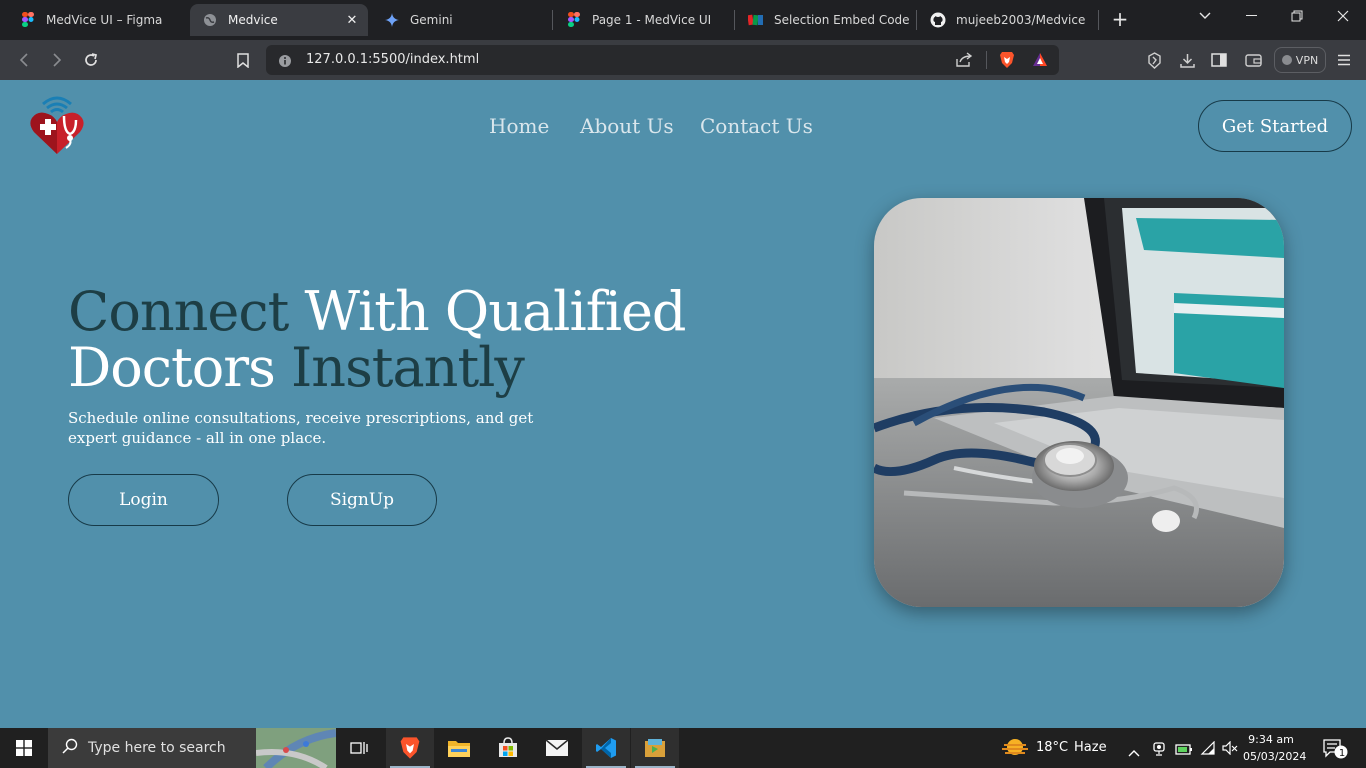 The width and height of the screenshot is (1366, 768). What do you see at coordinates (1021, 20) in the screenshot?
I see `tab-title: mujeeb2003/Medvice` at bounding box center [1021, 20].